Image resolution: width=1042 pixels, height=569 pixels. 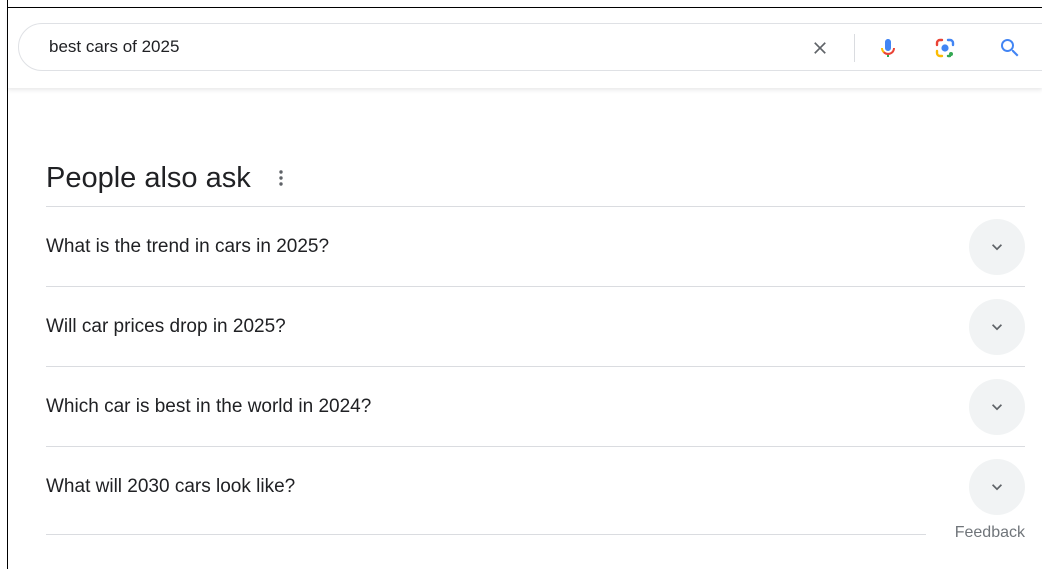 I want to click on feedback-divider, so click(x=486, y=534).